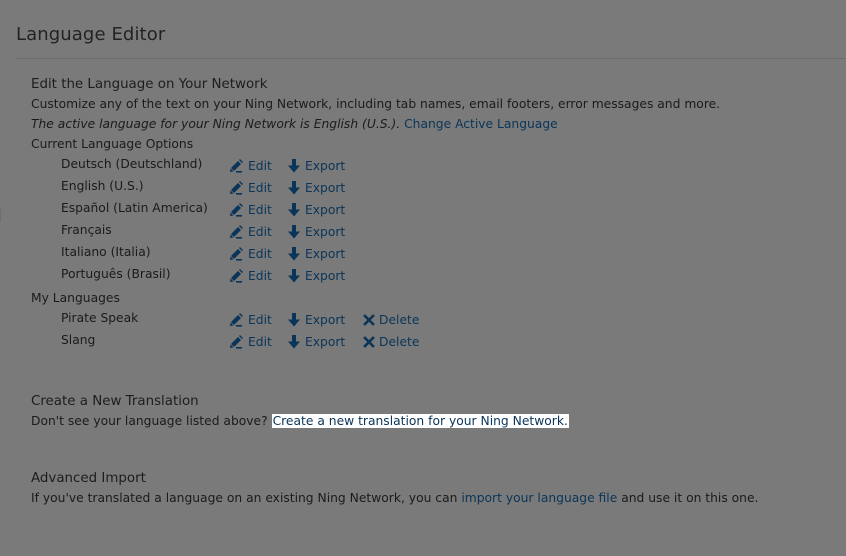 The width and height of the screenshot is (846, 556). Describe the element at coordinates (115, 401) in the screenshot. I see `create-section-heading: Create a New Translation` at that location.